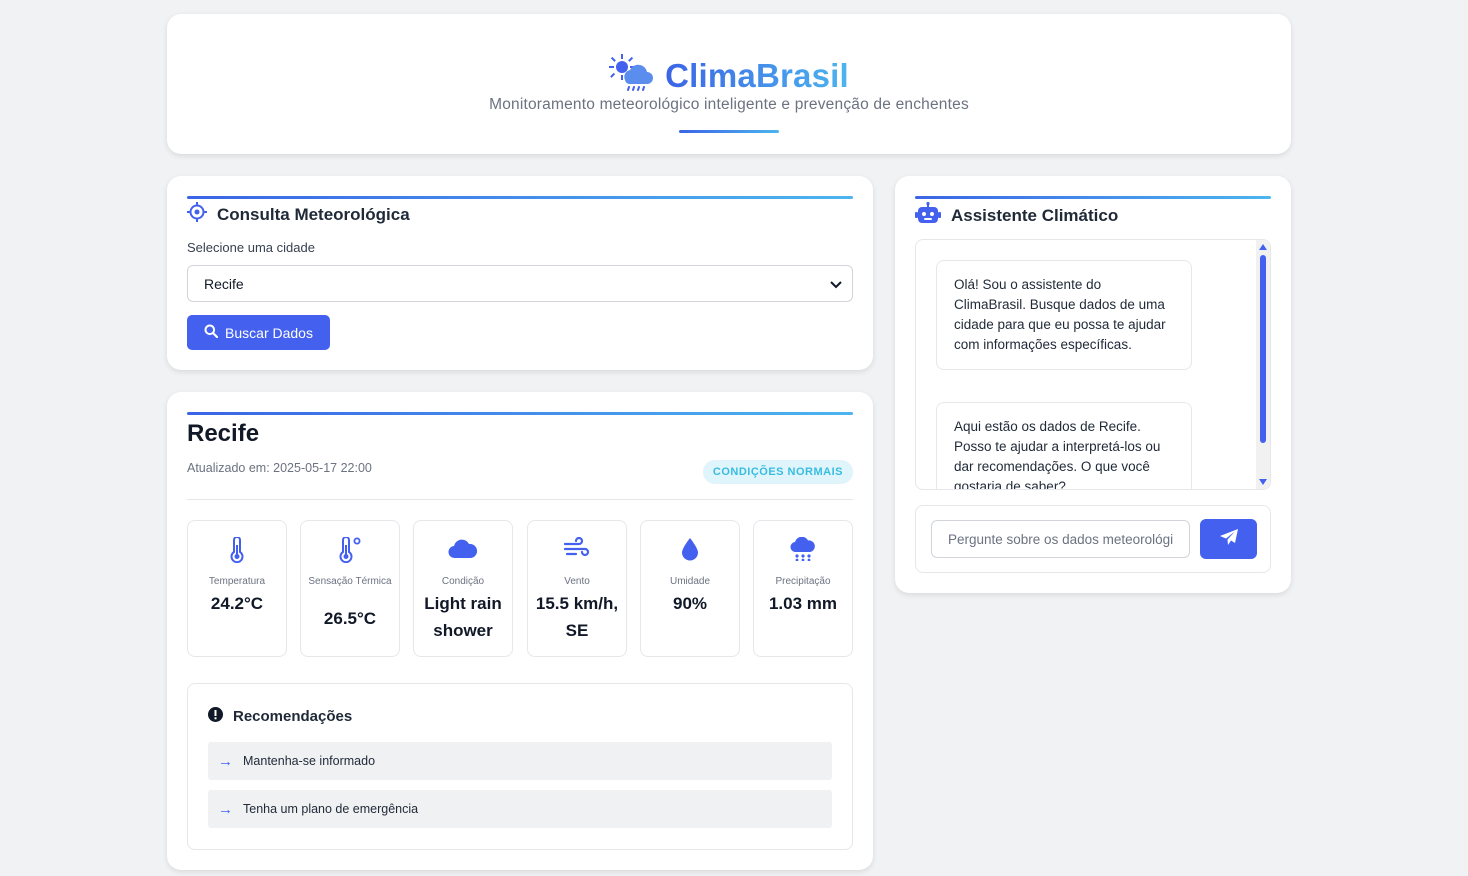  What do you see at coordinates (757, 75) in the screenshot?
I see `app-title: ClimaBrasil` at bounding box center [757, 75].